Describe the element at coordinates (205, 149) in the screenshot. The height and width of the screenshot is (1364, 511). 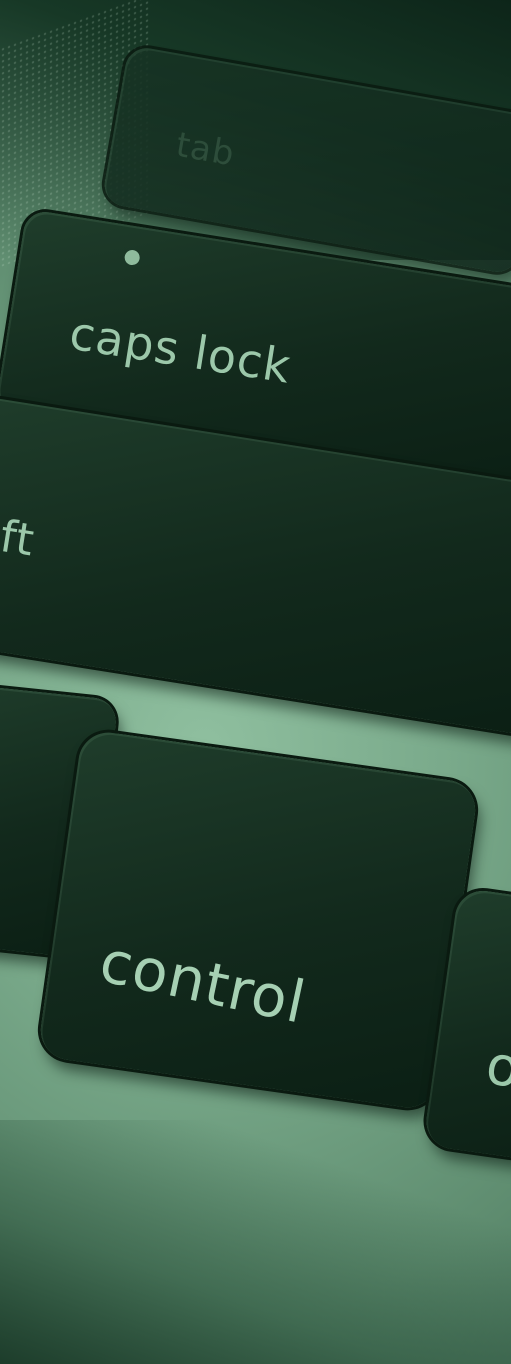
I see `tab-key-label: tab` at that location.